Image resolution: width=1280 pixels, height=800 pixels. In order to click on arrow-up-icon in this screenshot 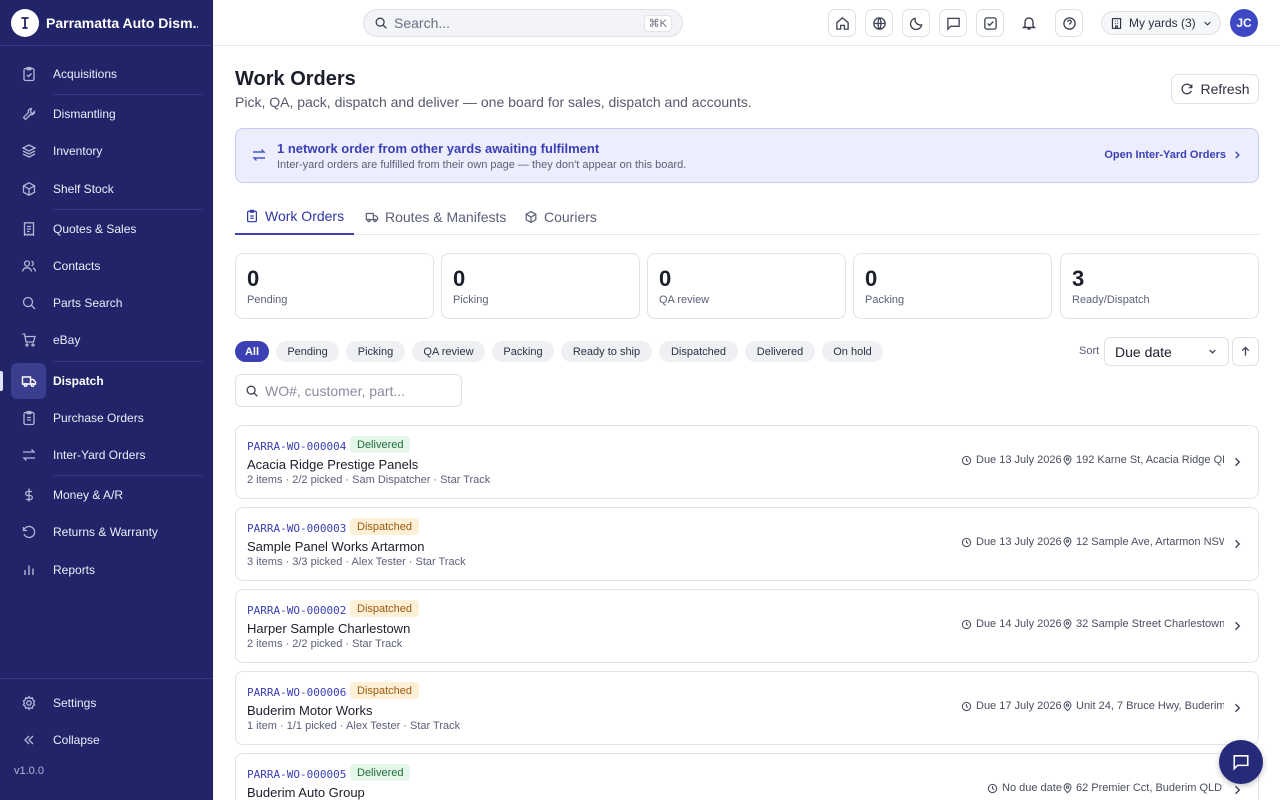, I will do `click(1245, 351)`.